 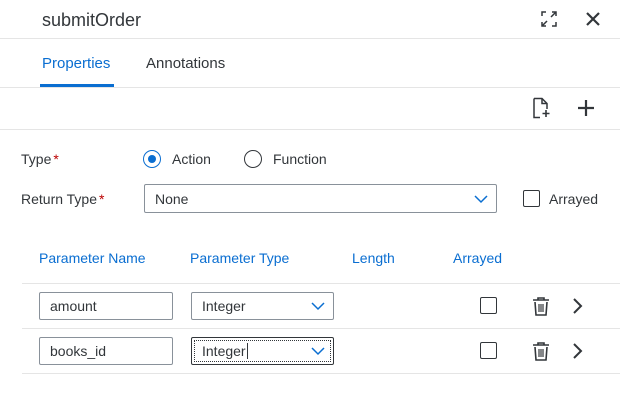 I want to click on return-type-label-text: Return Type, so click(x=59, y=199).